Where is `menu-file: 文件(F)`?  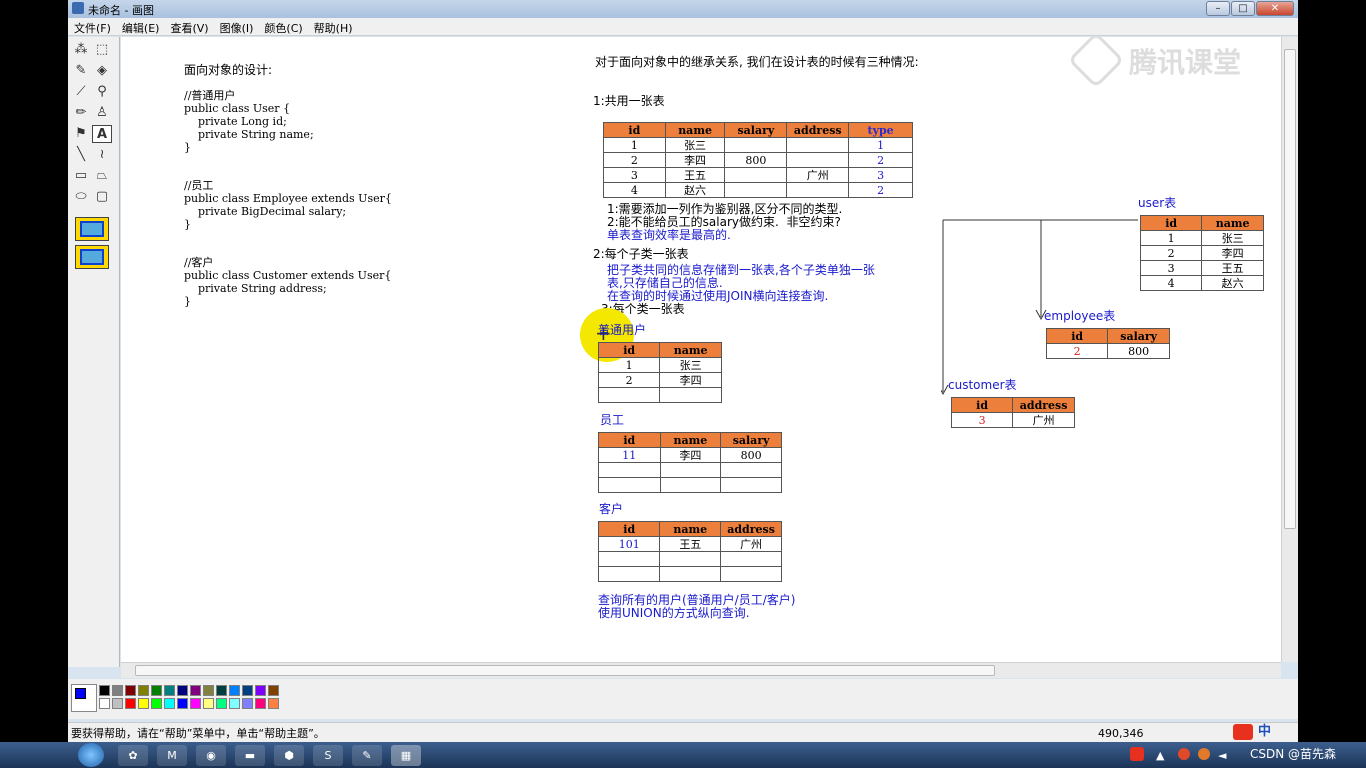 menu-file: 文件(F) is located at coordinates (92, 27).